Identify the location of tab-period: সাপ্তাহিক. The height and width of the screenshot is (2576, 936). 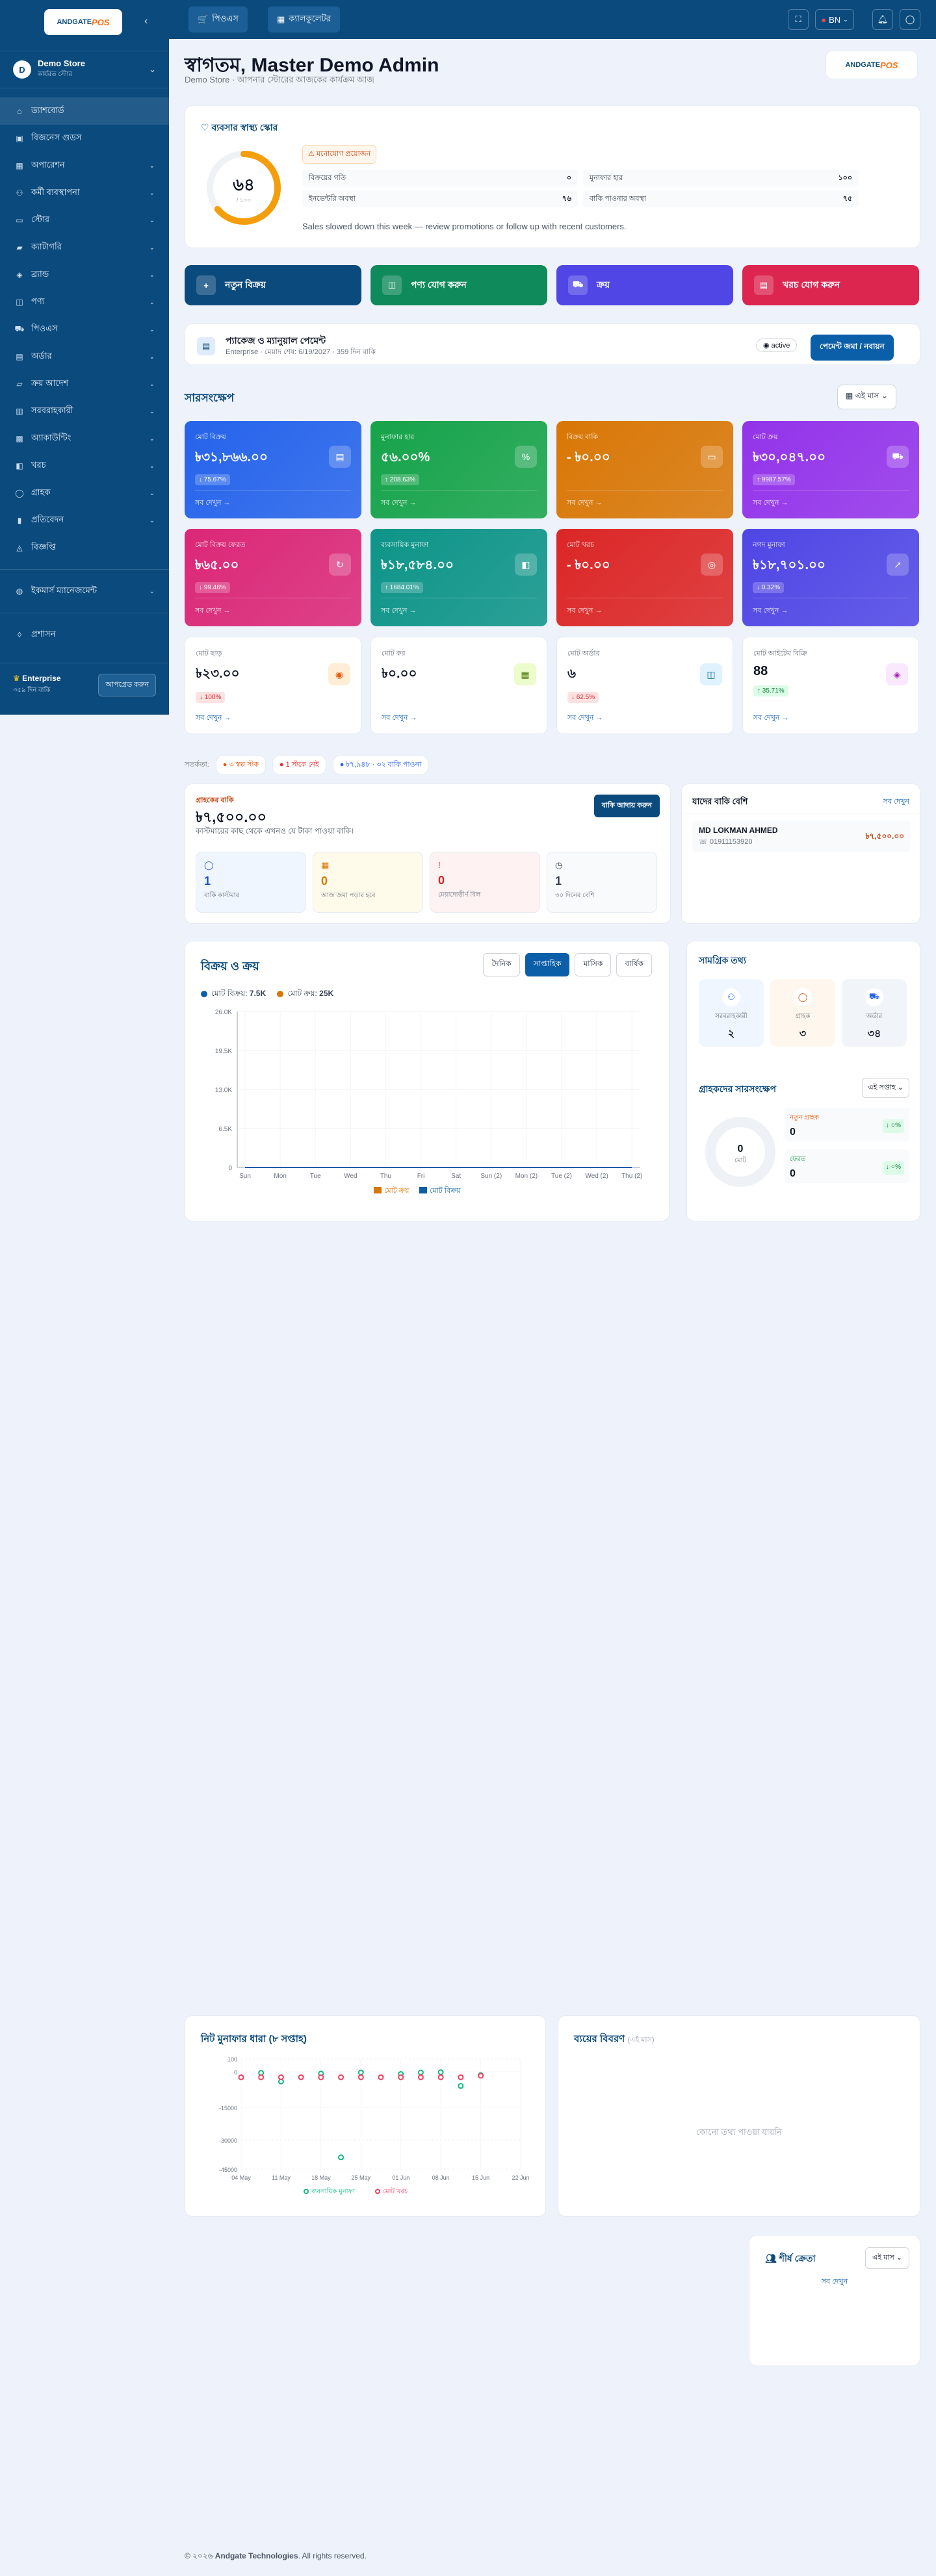
(548, 964).